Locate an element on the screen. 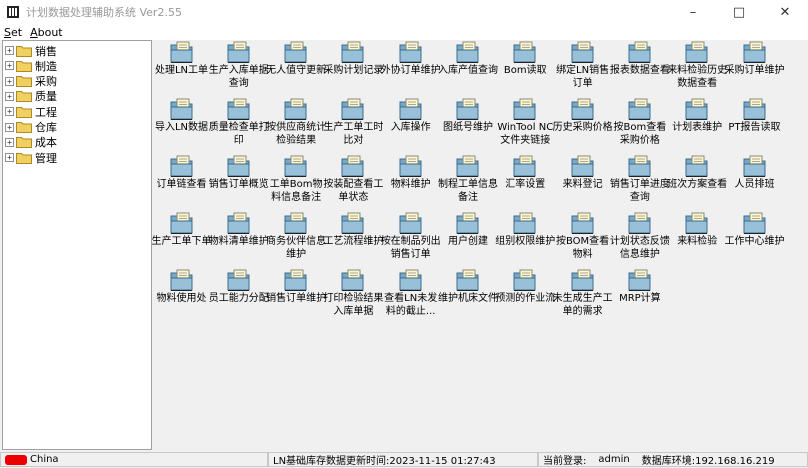  tree-item: + 管理 is located at coordinates (31, 157).